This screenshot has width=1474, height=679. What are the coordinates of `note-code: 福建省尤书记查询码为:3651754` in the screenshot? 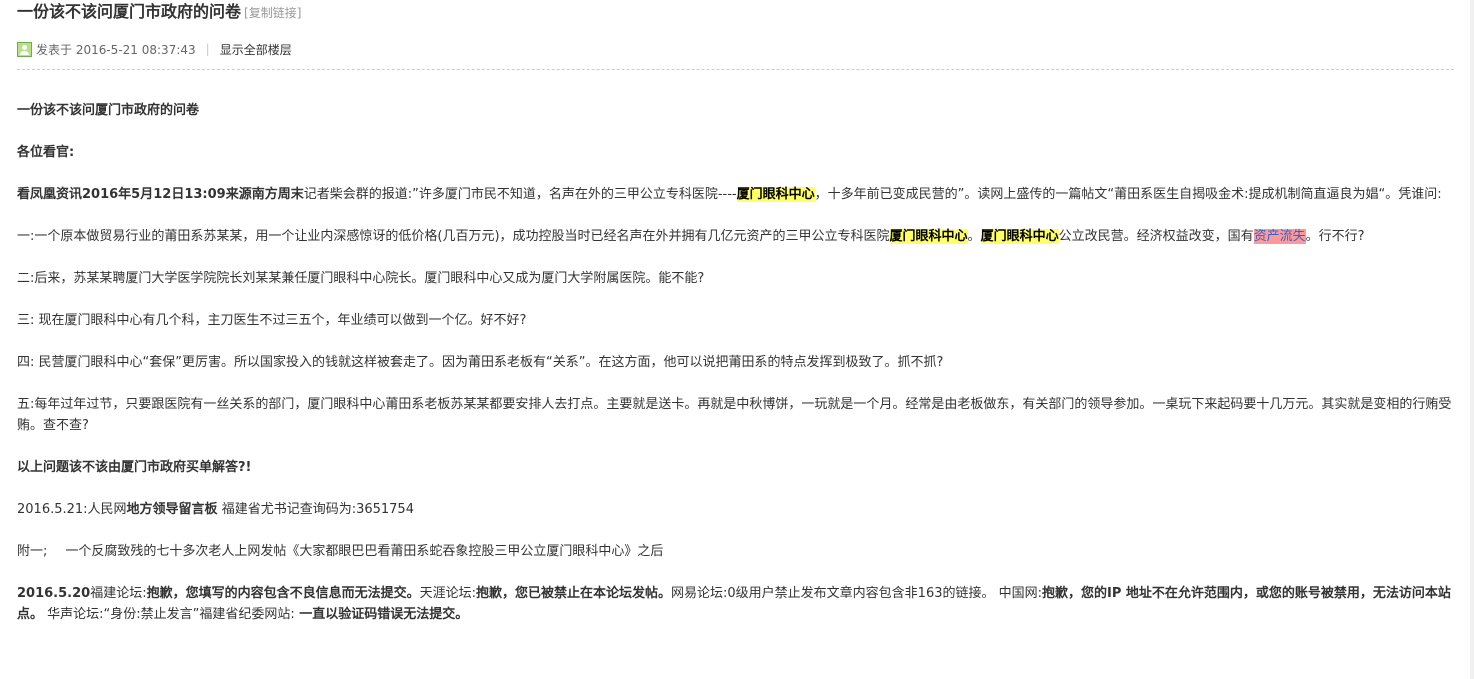 It's located at (315, 509).